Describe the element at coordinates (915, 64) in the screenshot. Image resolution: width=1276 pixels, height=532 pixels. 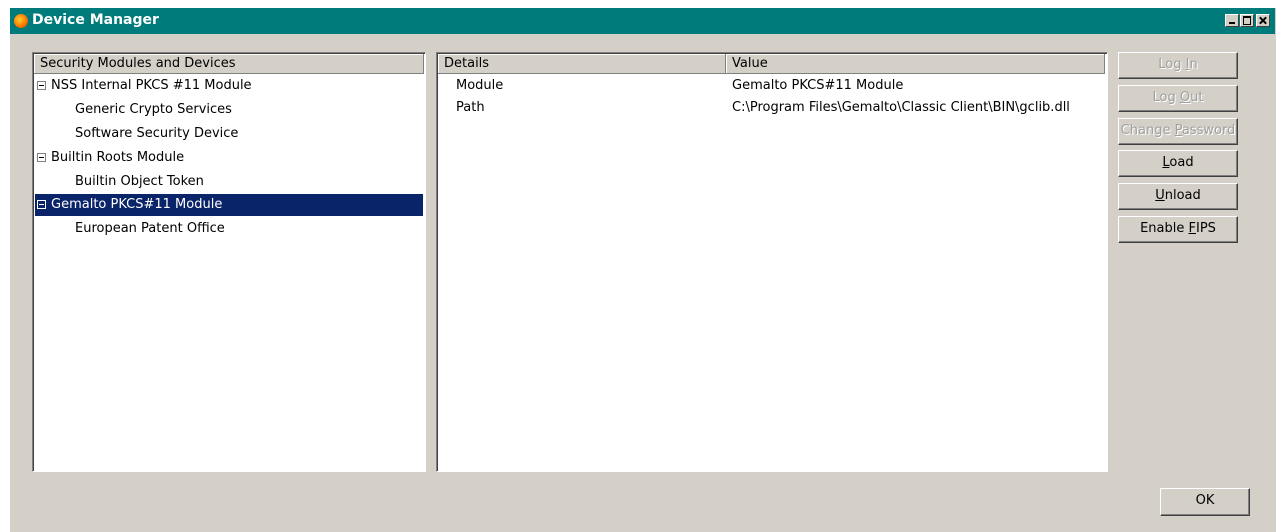
I see `value-column-header: Value` at that location.